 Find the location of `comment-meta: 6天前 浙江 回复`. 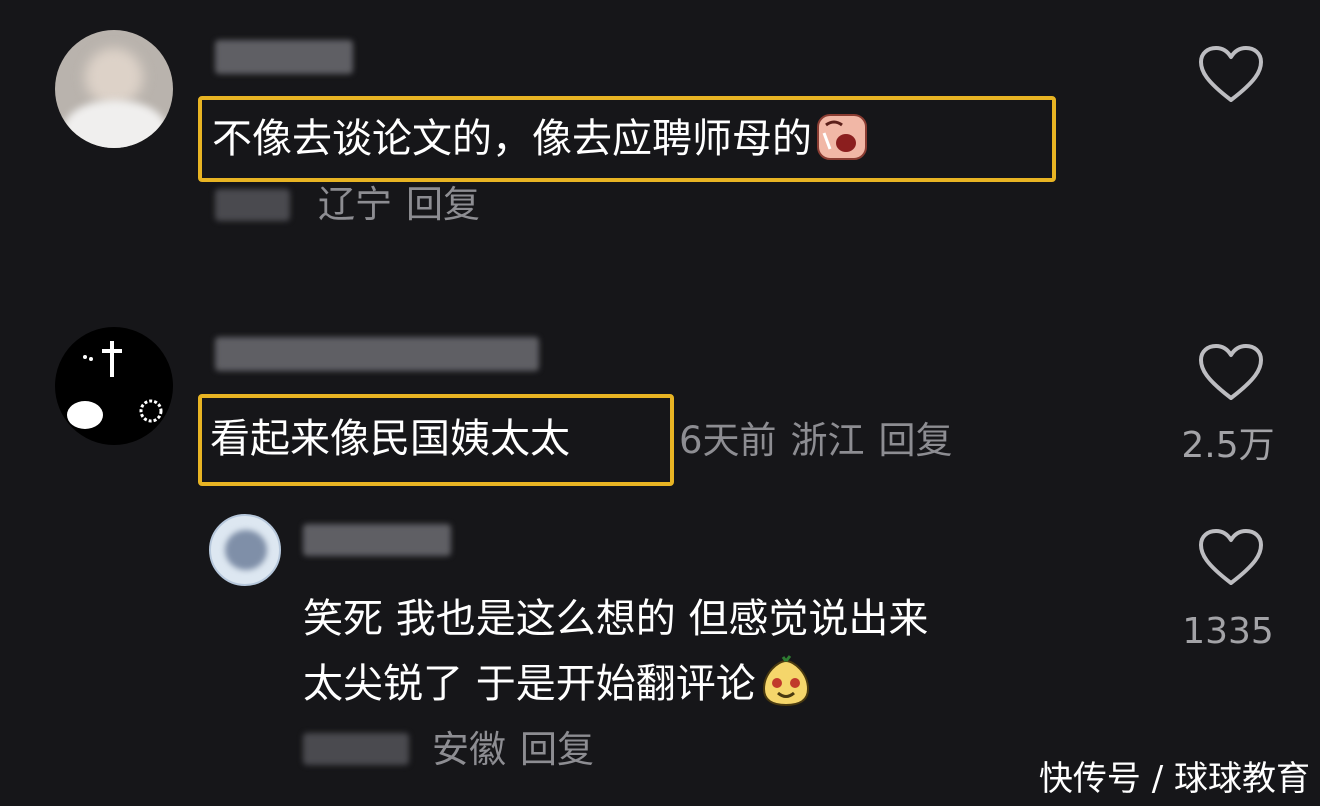

comment-meta: 6天前 浙江 回复 is located at coordinates (823, 440).